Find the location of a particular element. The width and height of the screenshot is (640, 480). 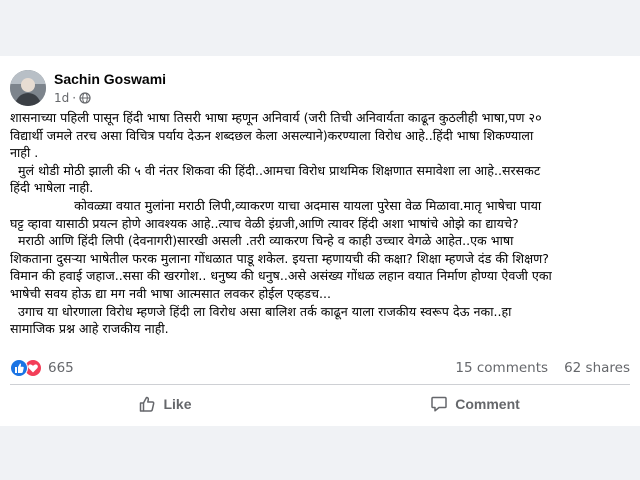

body-line: सामाजिक प्रश्न आहे राजकीय नाही. is located at coordinates (89, 329).